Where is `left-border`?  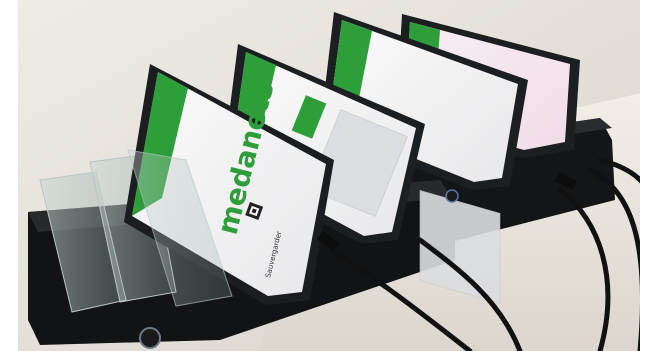 left-border is located at coordinates (9, 175).